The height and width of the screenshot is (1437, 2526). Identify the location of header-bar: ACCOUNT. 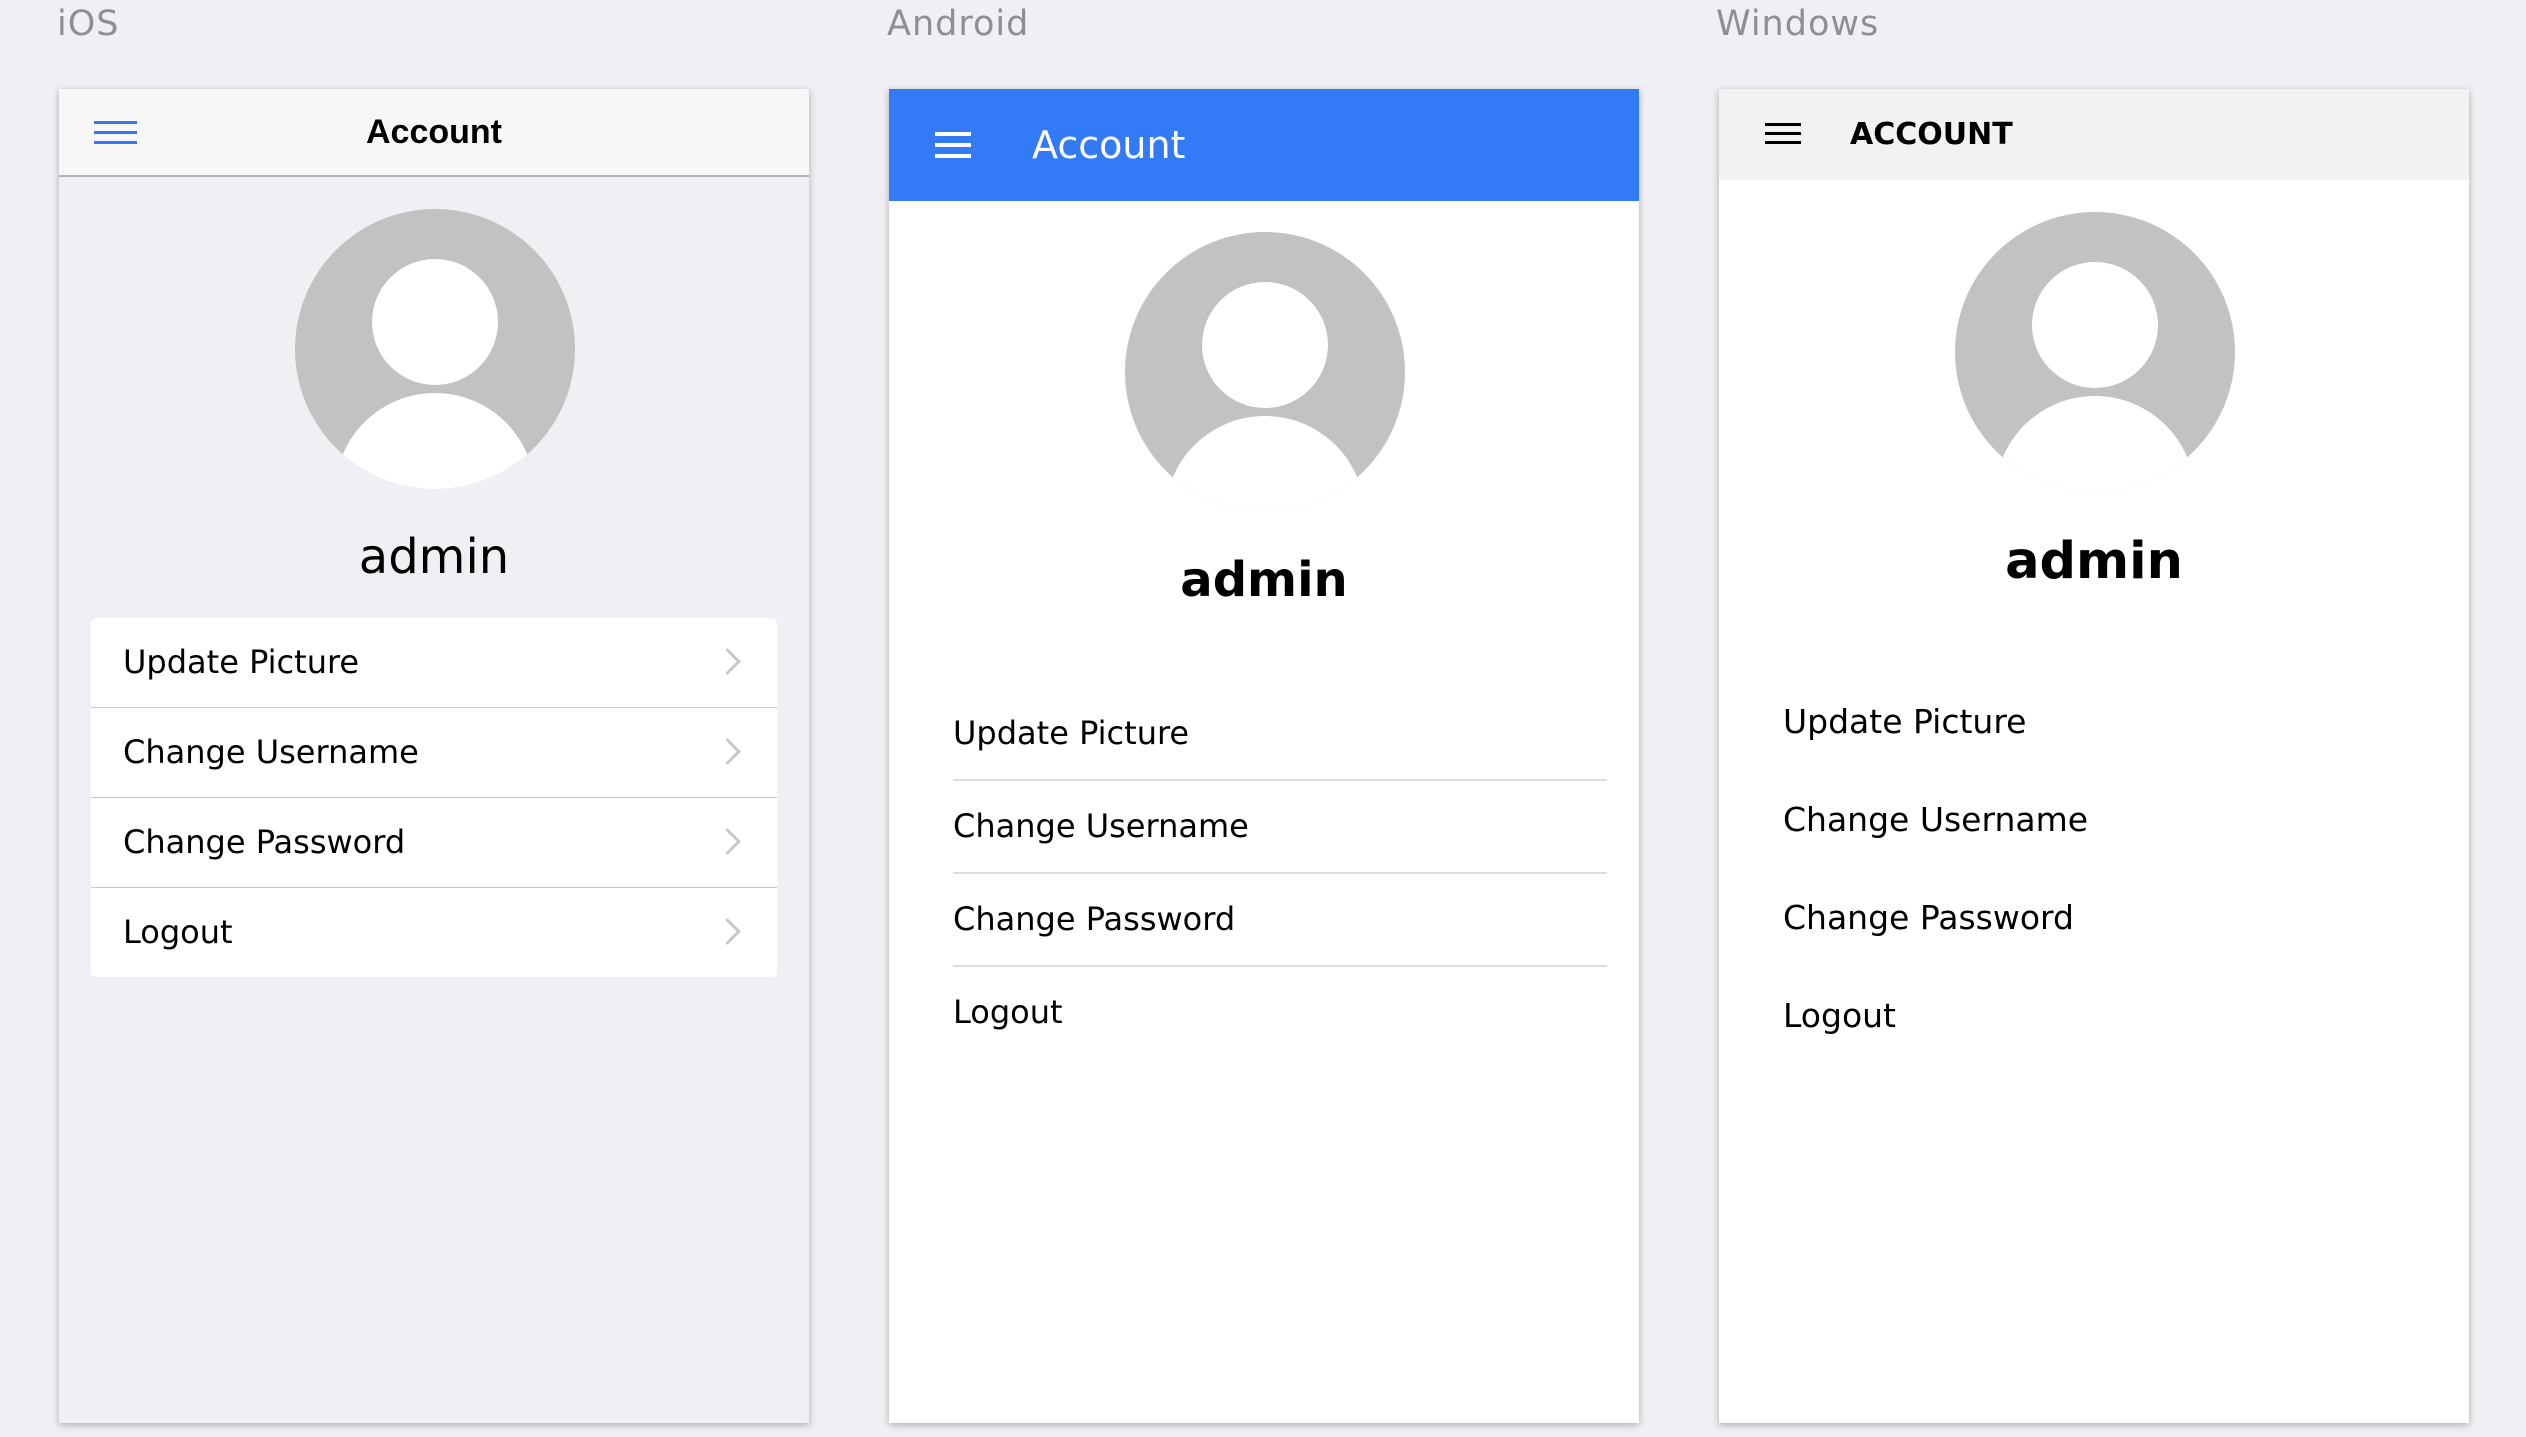
(2094, 134).